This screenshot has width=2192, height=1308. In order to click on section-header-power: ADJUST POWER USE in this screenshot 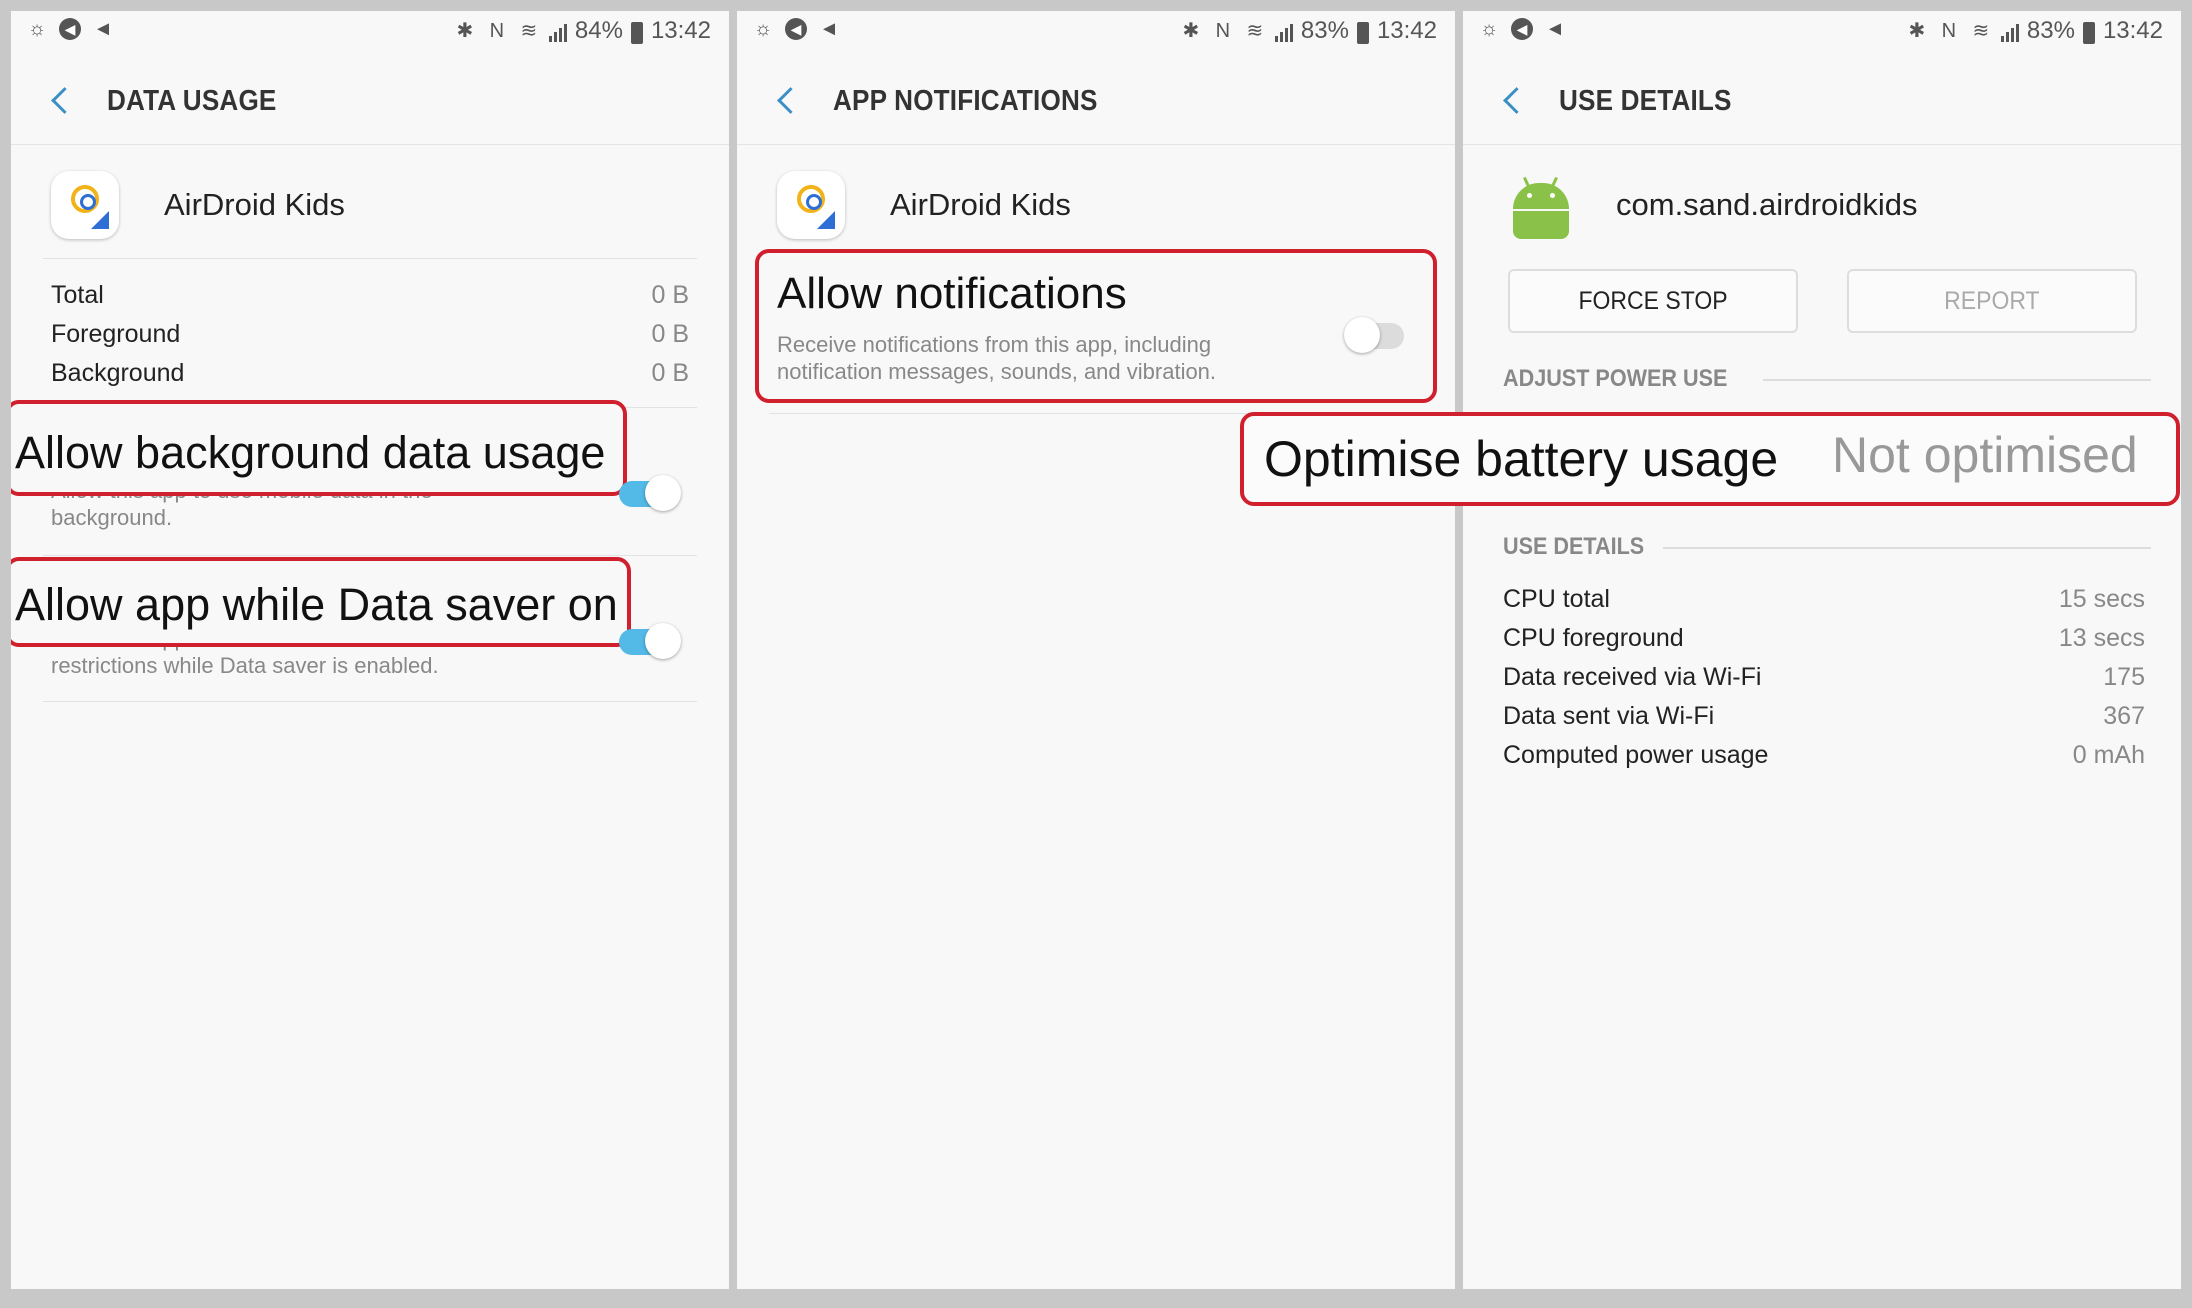, I will do `click(1827, 379)`.